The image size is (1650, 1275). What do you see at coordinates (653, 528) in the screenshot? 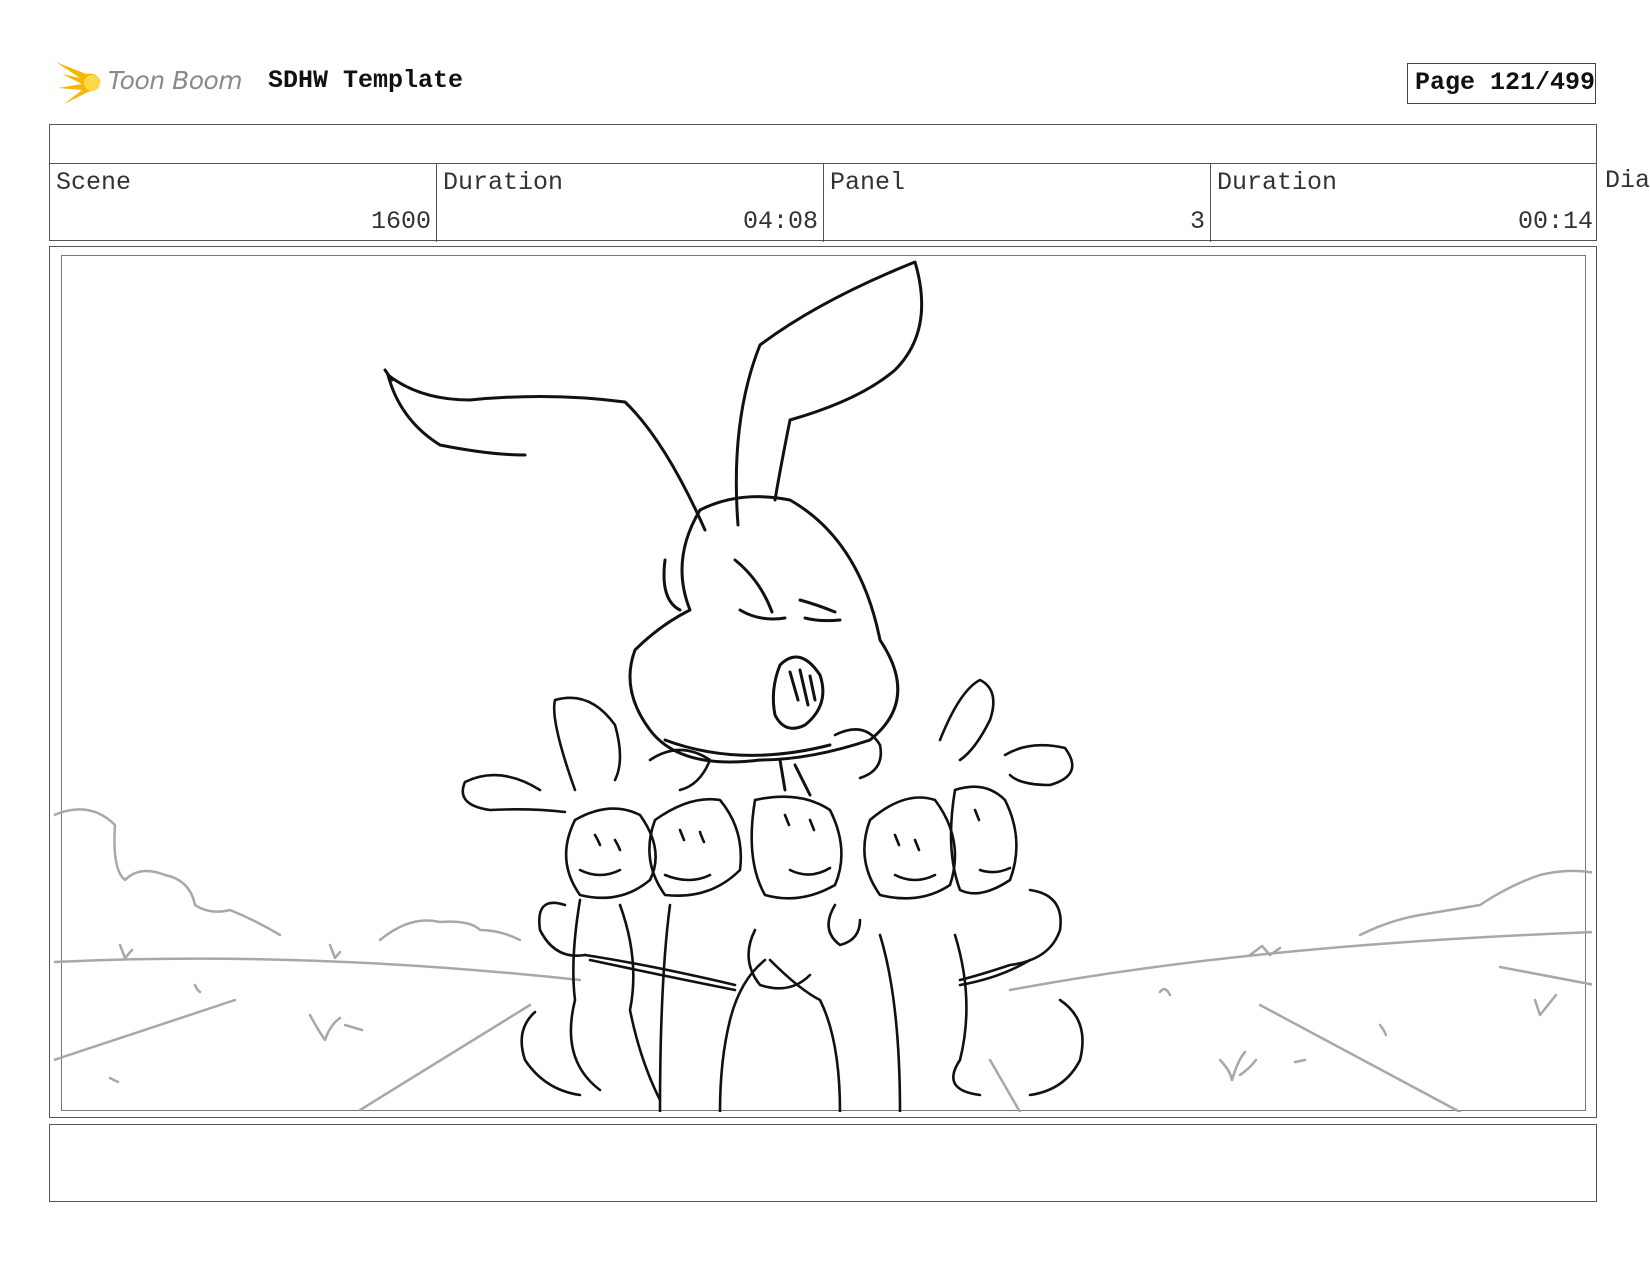
I see `rabbit-character` at bounding box center [653, 528].